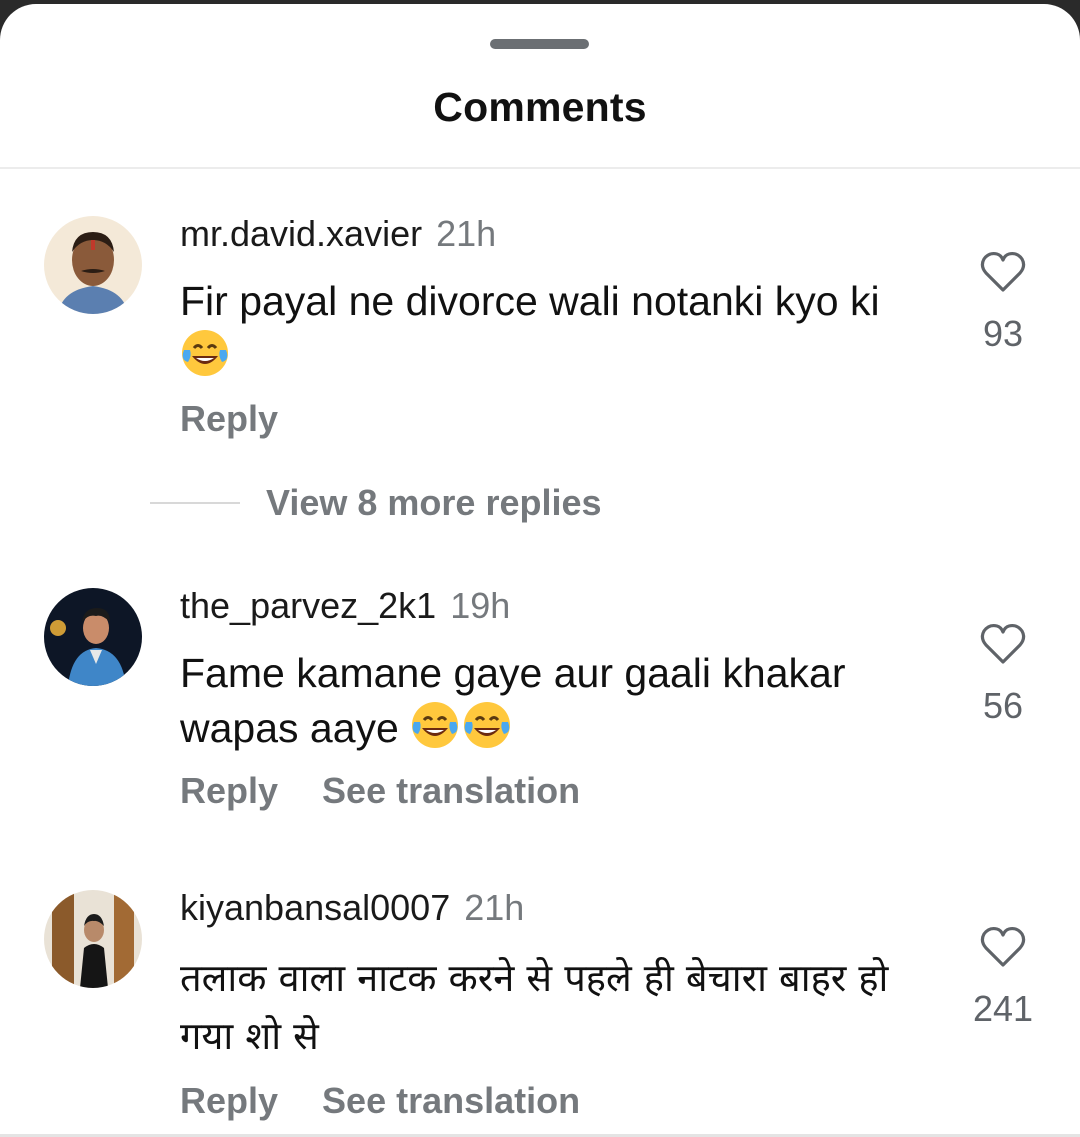 This screenshot has height=1137, width=1080. What do you see at coordinates (1003, 978) in the screenshot?
I see `like-control: 241` at bounding box center [1003, 978].